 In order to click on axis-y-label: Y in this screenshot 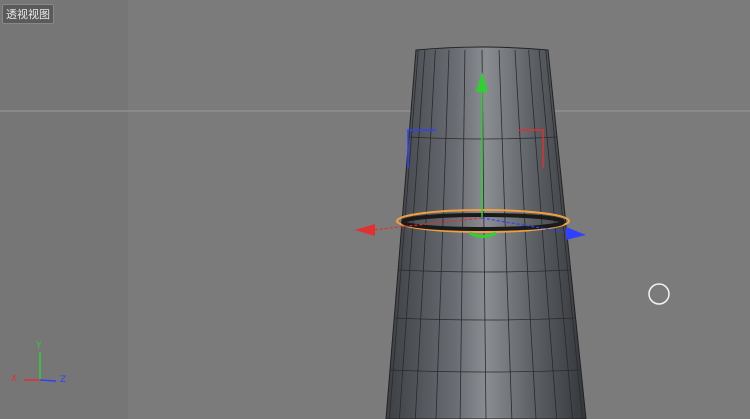, I will do `click(39, 346)`.